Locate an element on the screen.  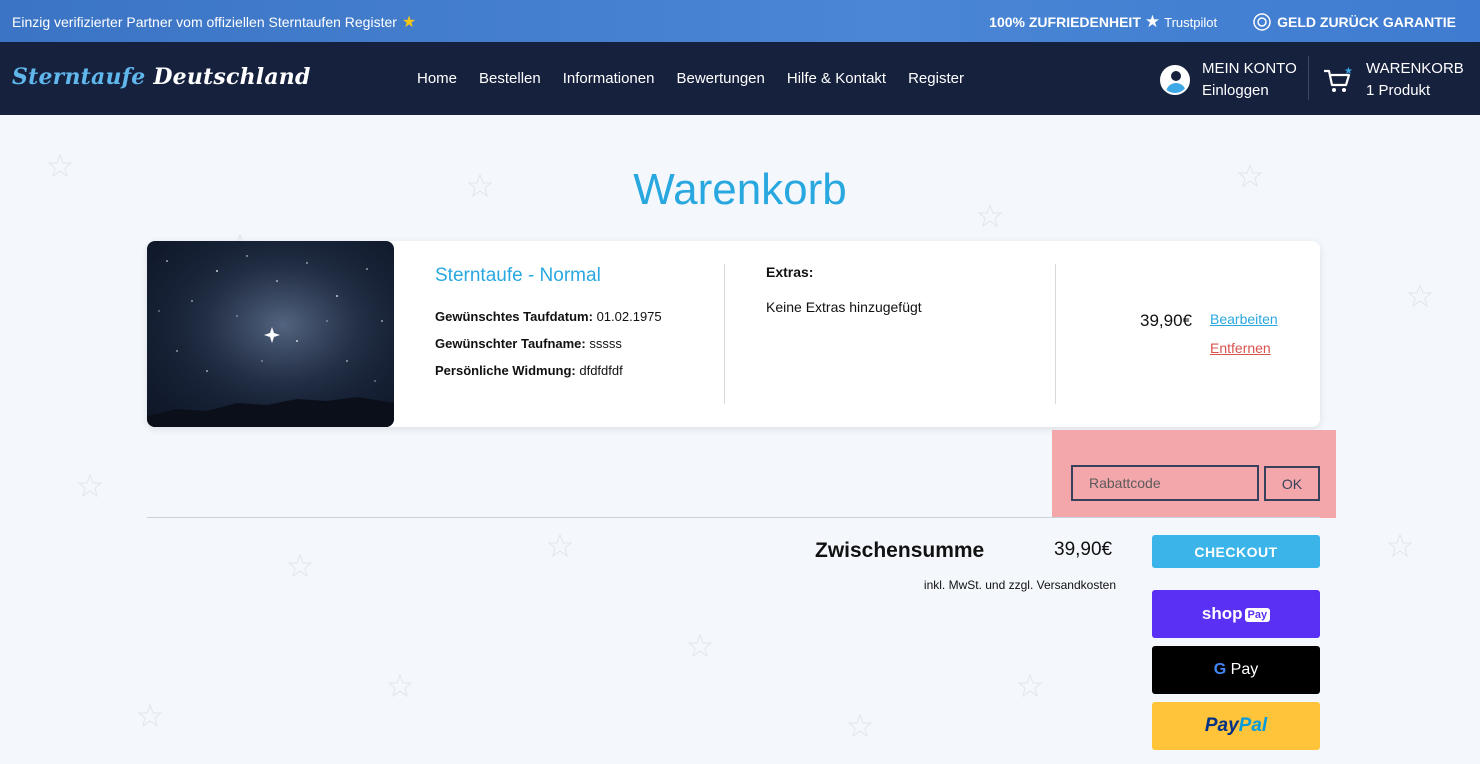
nav-register: Register is located at coordinates (936, 78).